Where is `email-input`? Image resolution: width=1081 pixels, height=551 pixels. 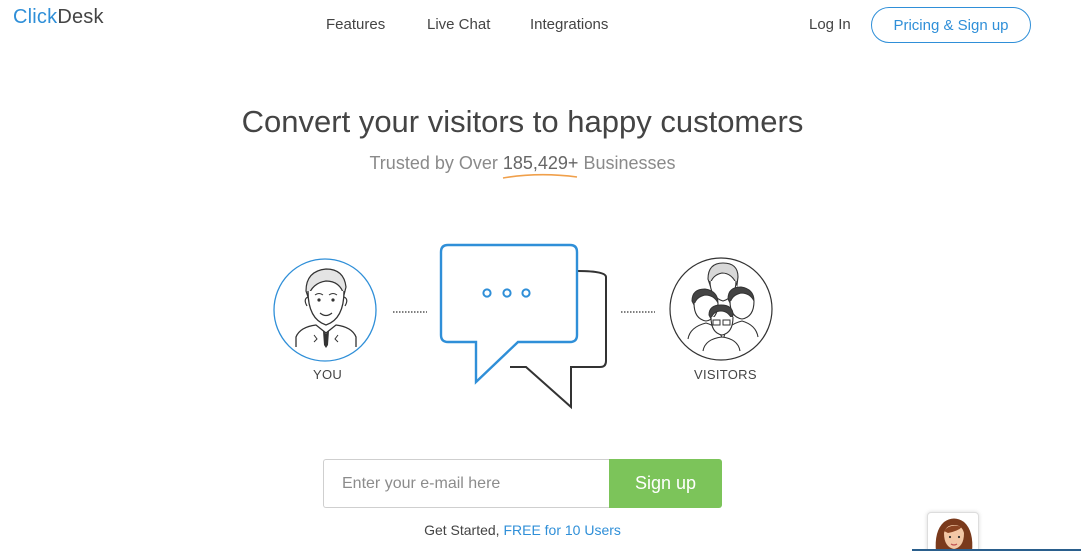
email-input is located at coordinates (466, 483).